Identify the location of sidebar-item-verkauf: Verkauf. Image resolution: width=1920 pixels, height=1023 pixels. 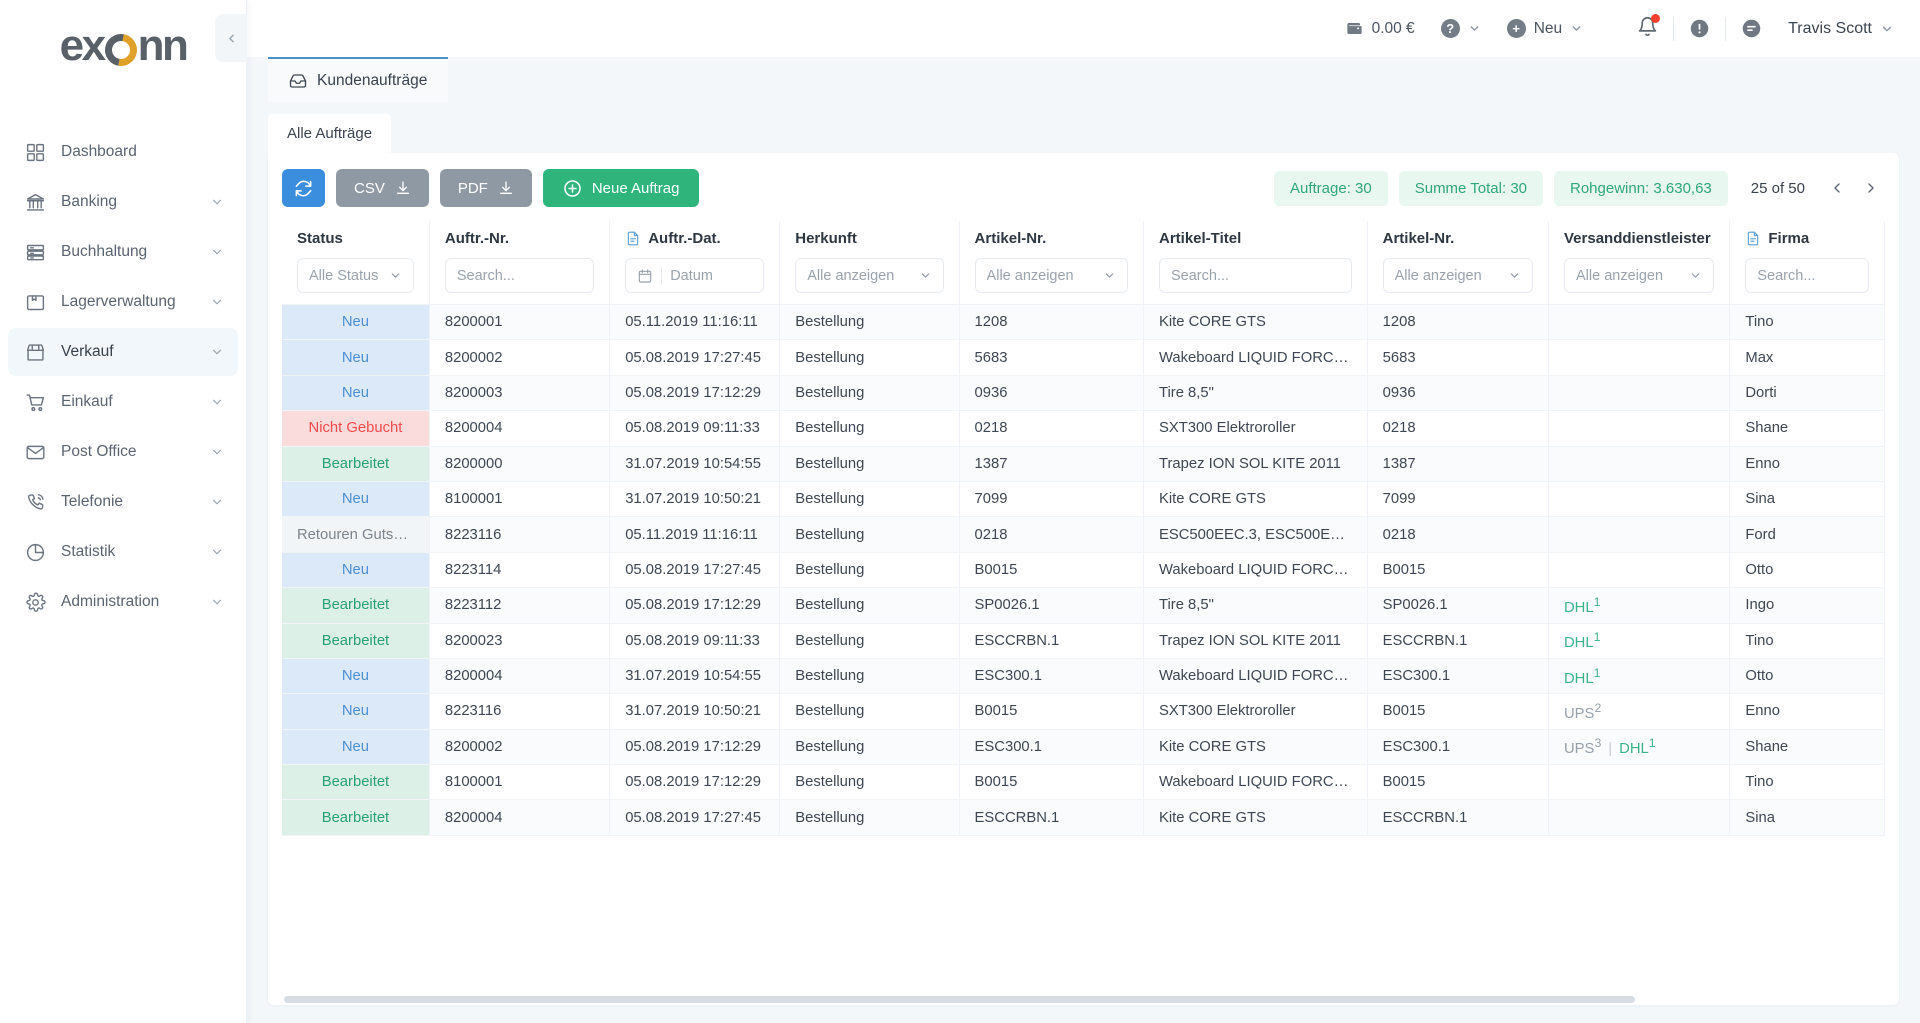
(123, 352).